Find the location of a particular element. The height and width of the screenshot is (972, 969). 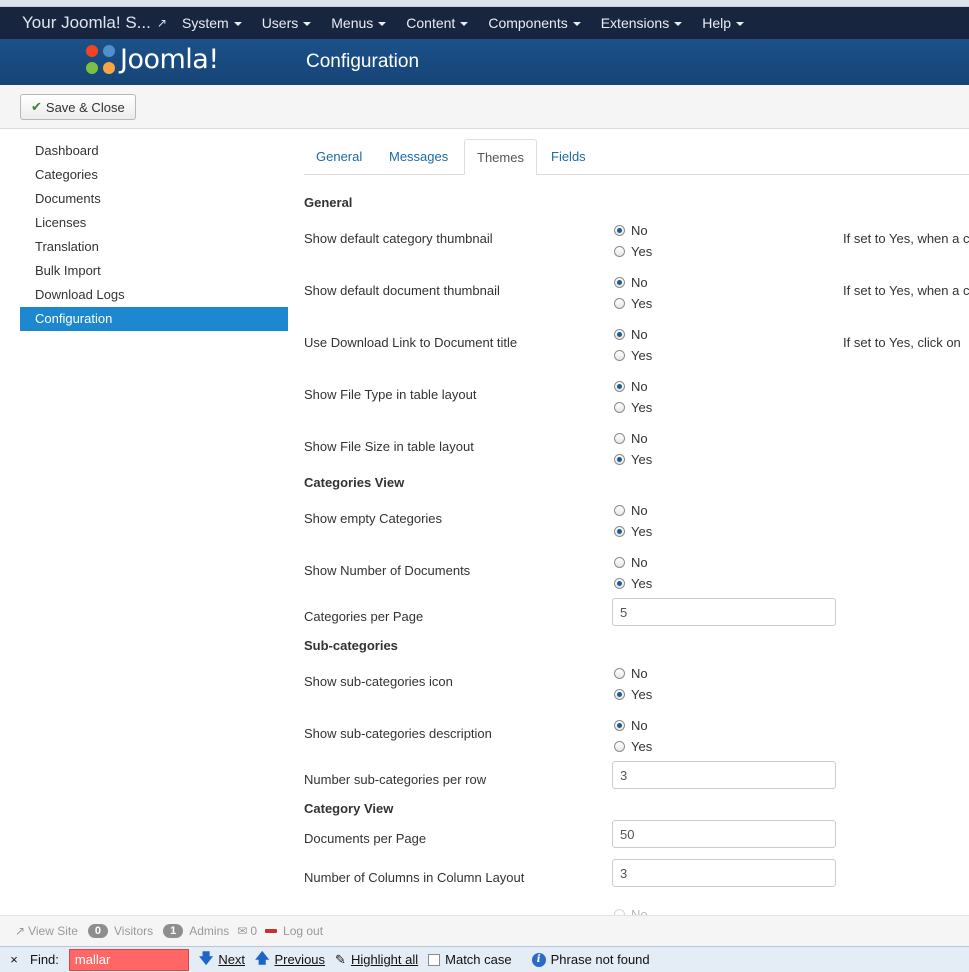

tab-fields: Fields is located at coordinates (568, 157).